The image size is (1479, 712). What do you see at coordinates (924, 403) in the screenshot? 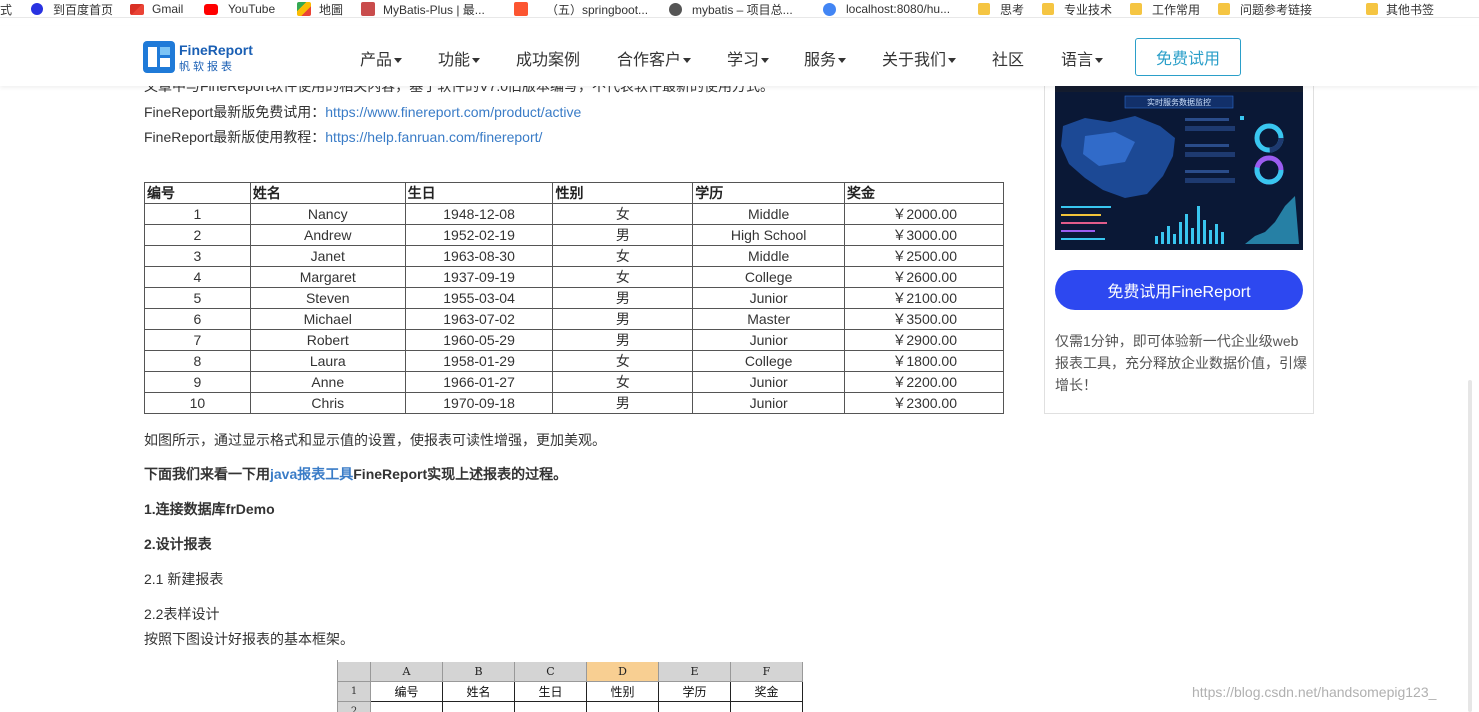
I see `table-cell: ￥2300.00` at bounding box center [924, 403].